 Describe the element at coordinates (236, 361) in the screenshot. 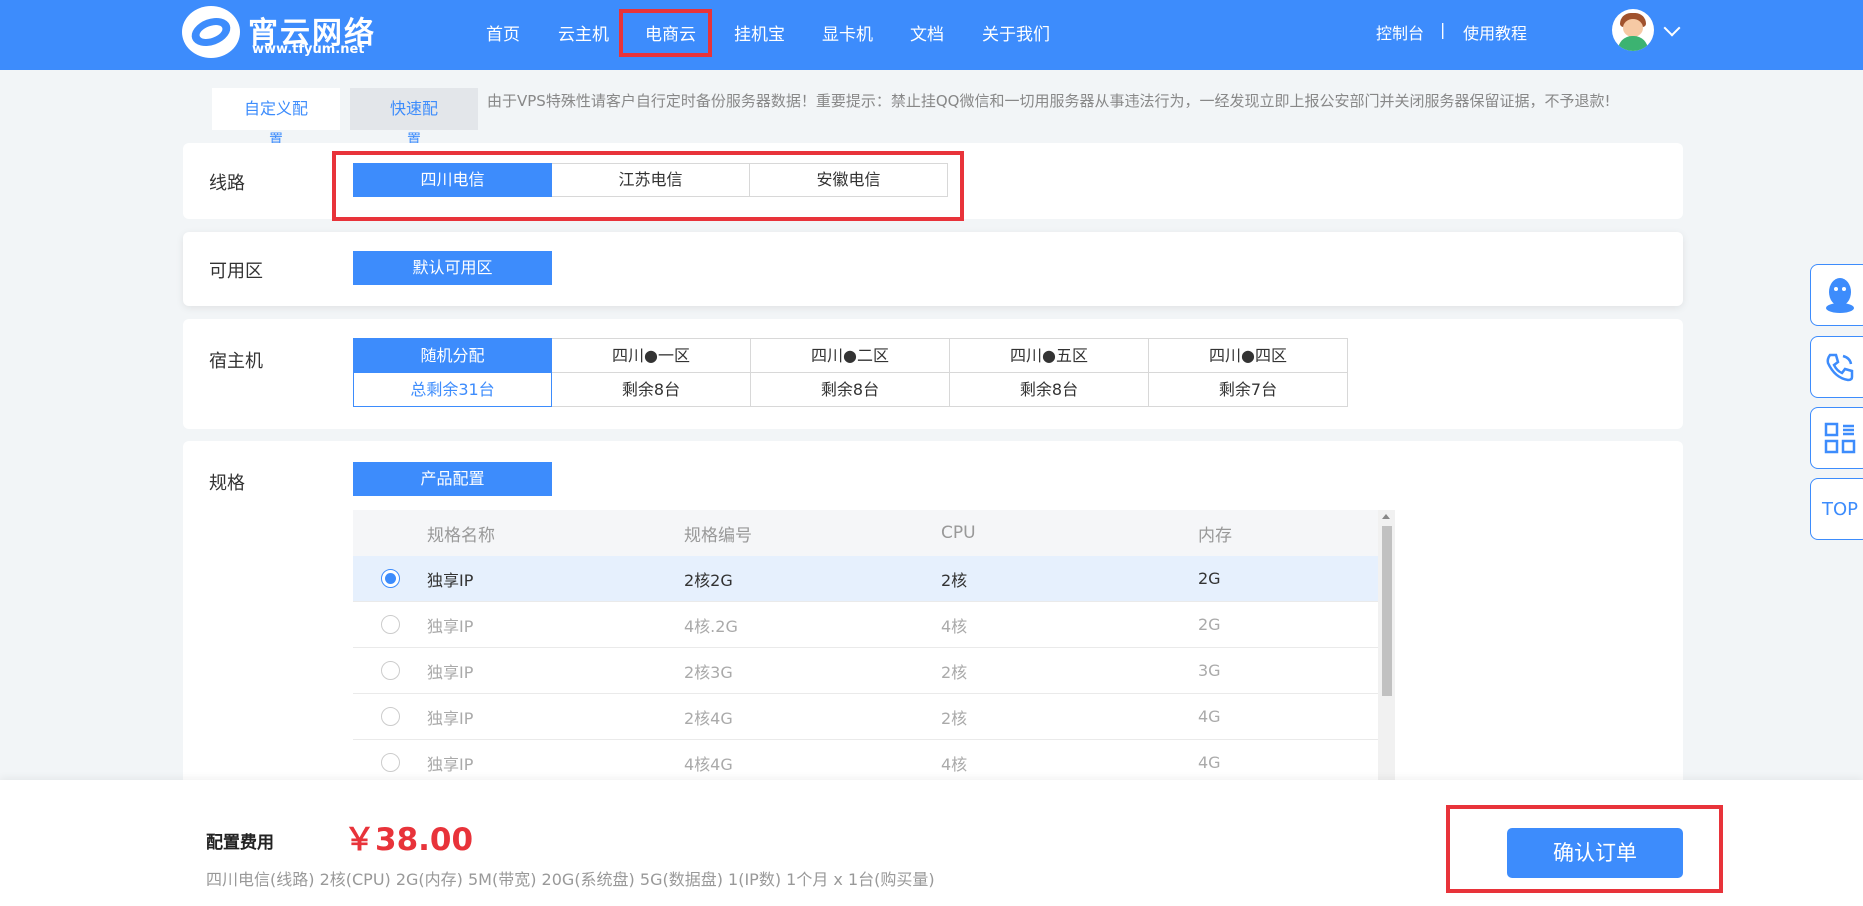

I see `host-label: 宿主机` at that location.